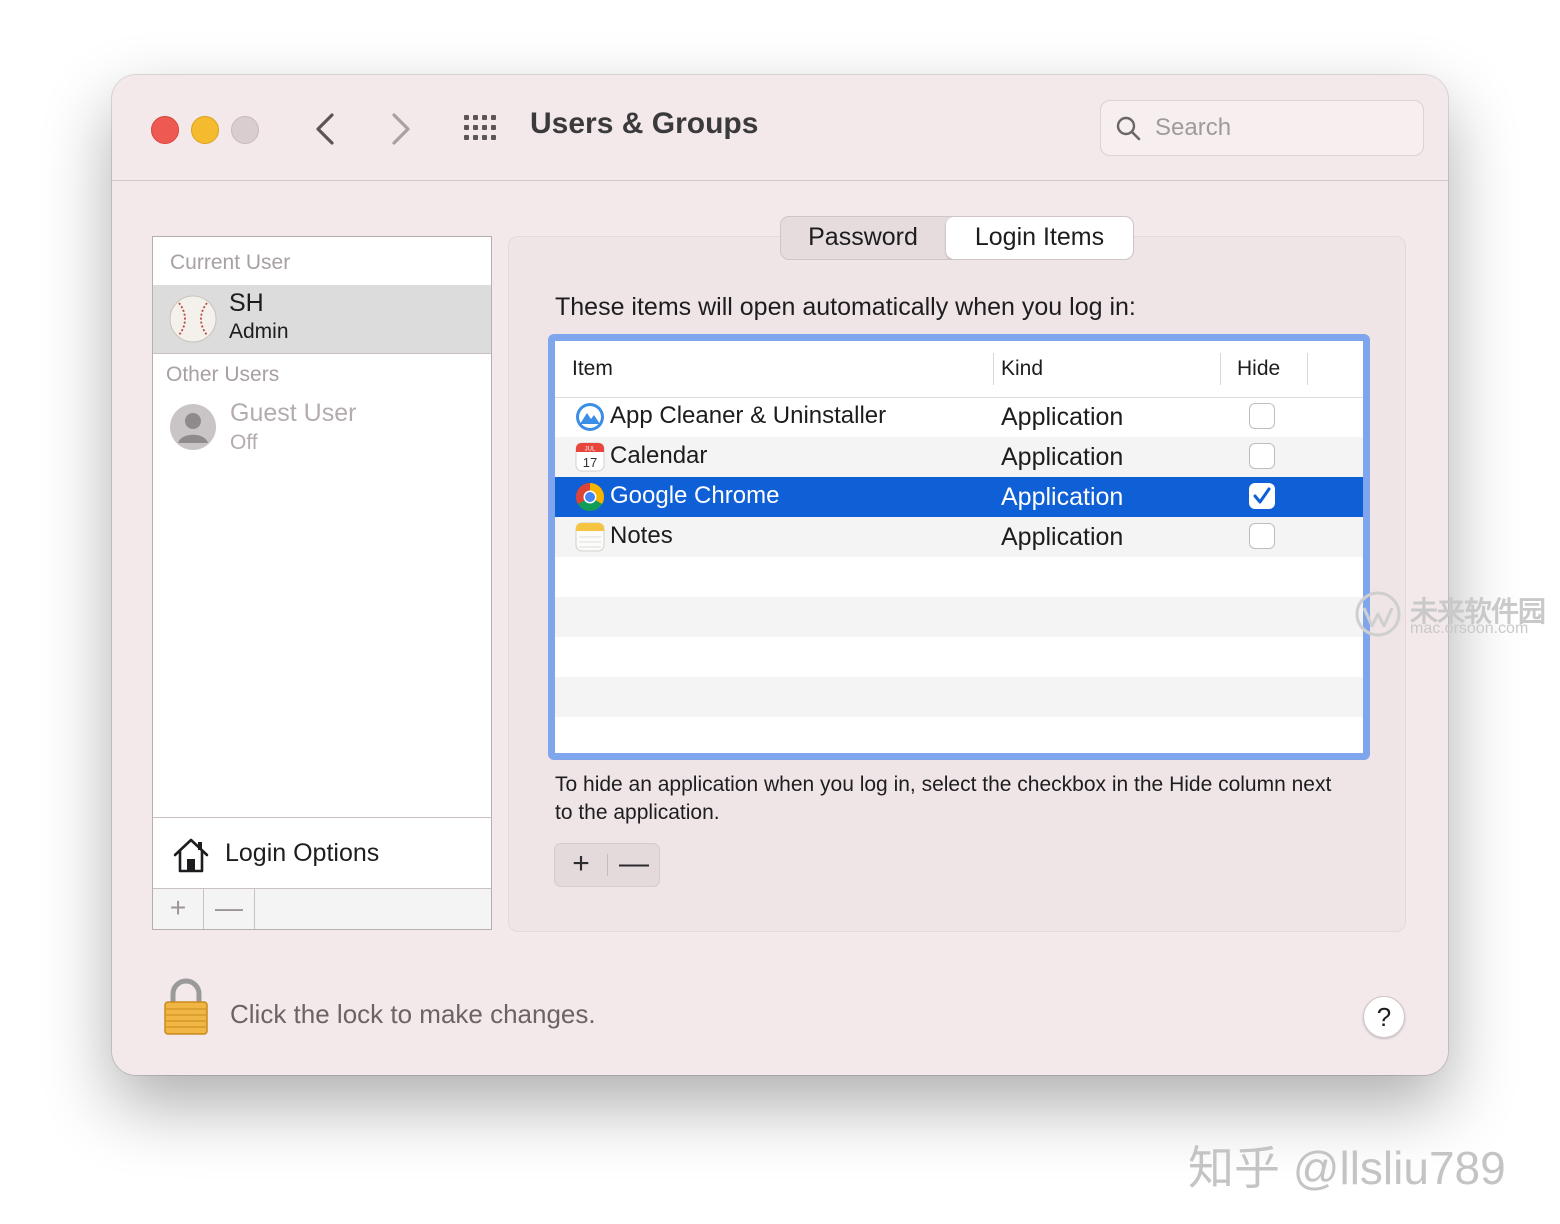 This screenshot has width=1560, height=1224. I want to click on tab-control: Password Login Items, so click(957, 238).